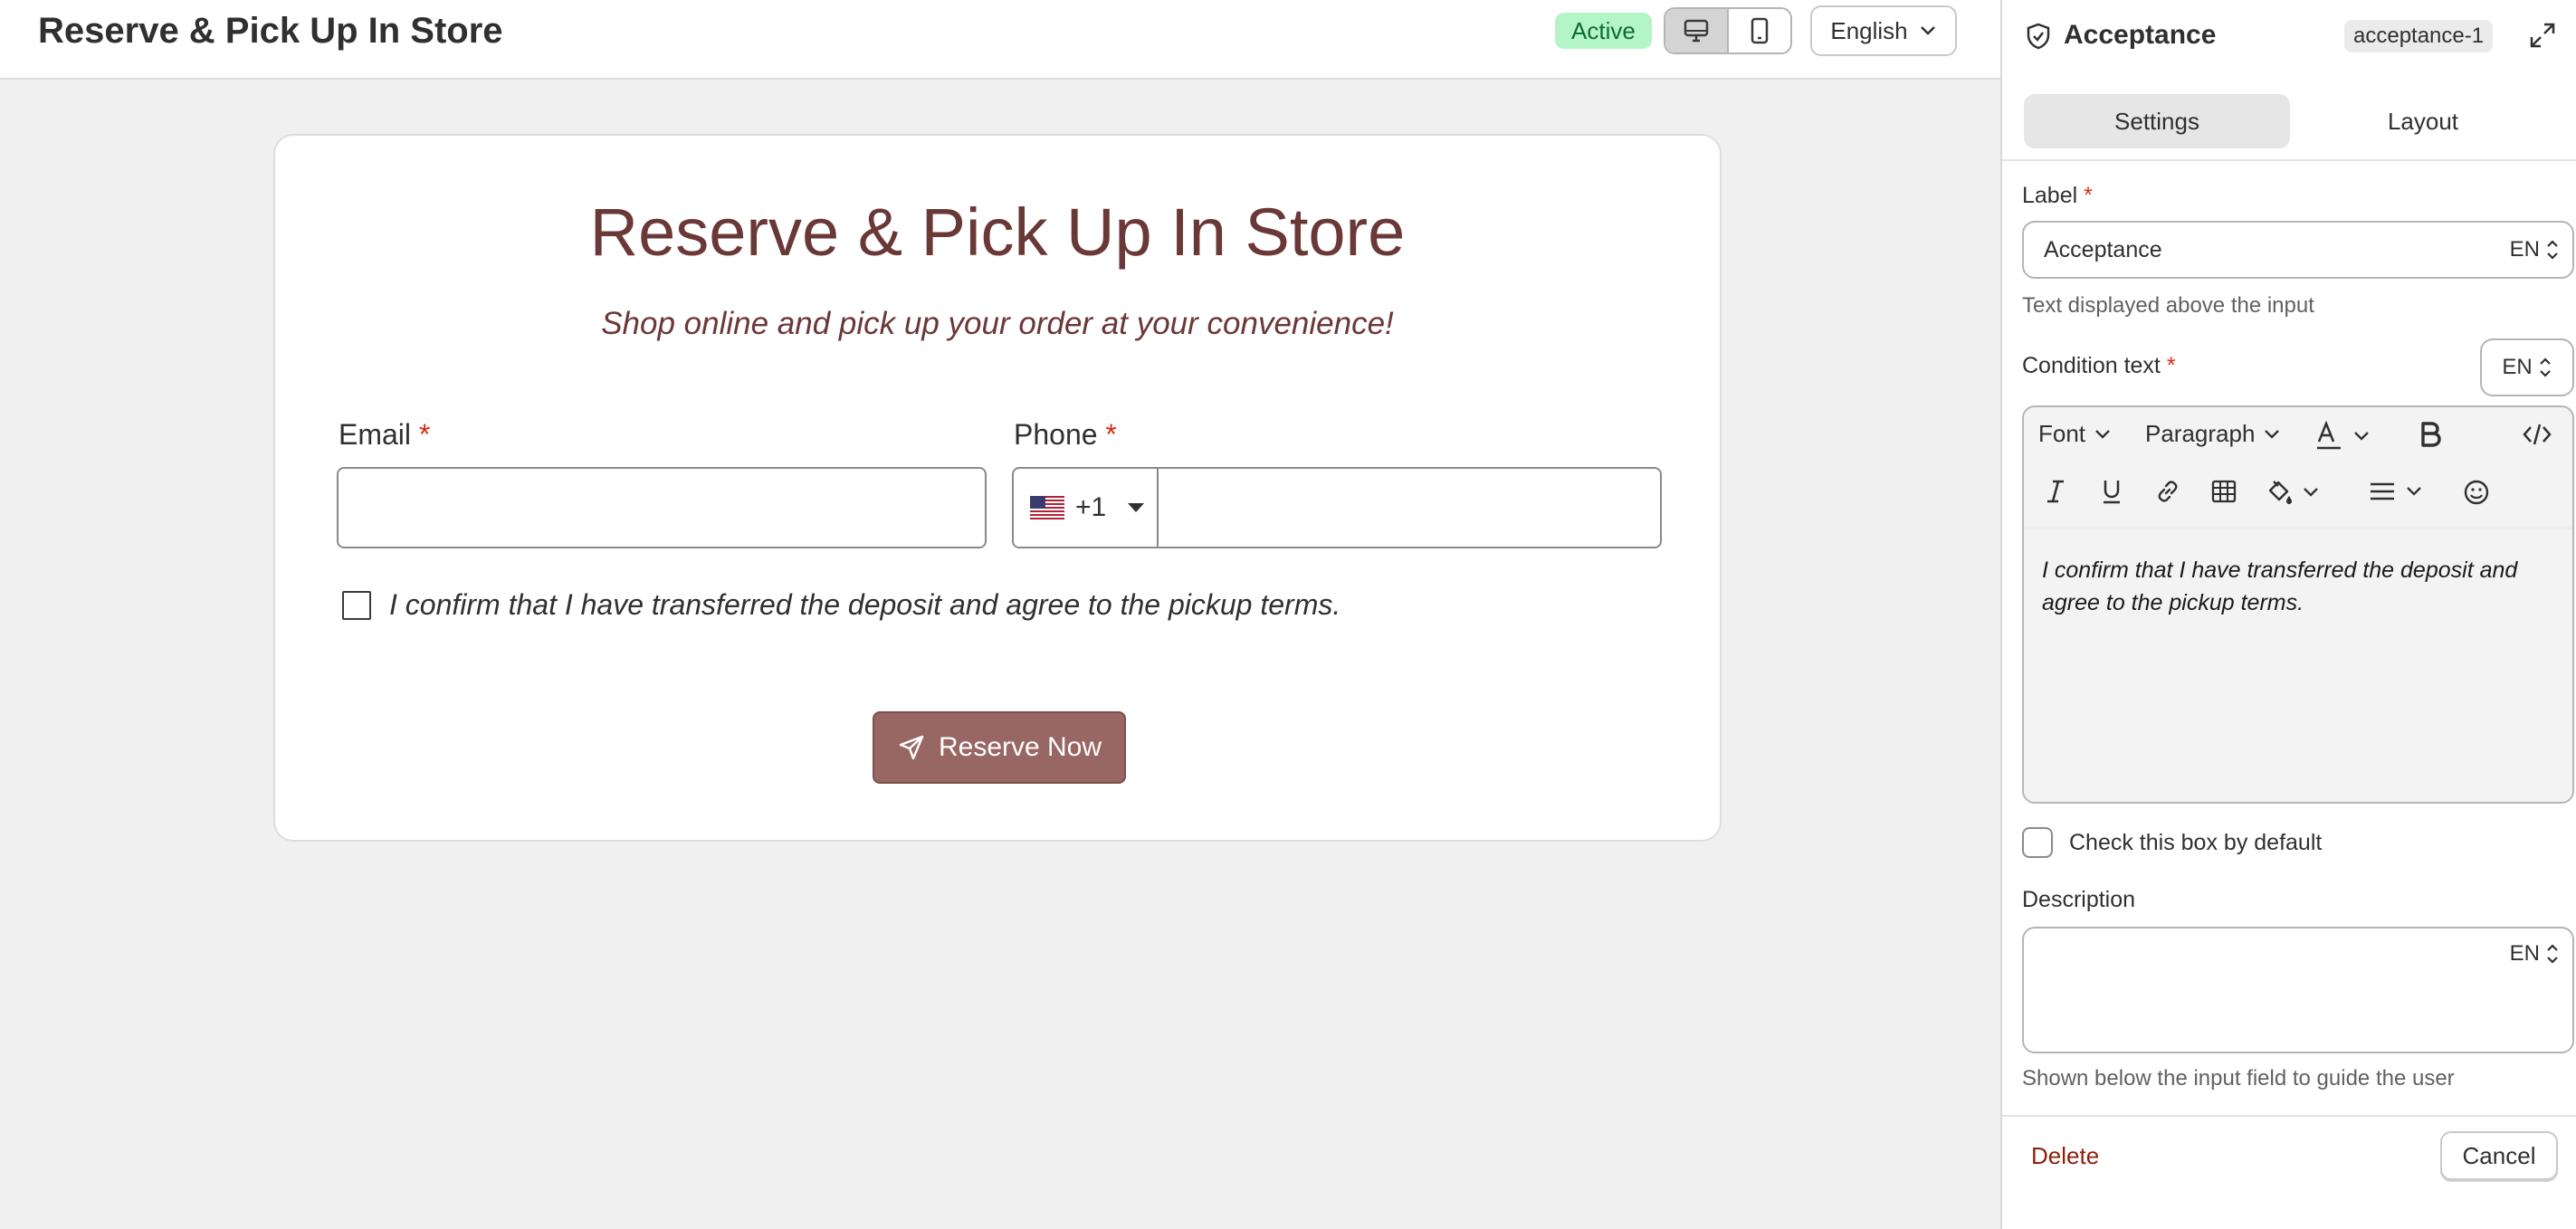 The width and height of the screenshot is (2576, 1229). What do you see at coordinates (2037, 842) in the screenshot?
I see `check-by-default-checkbox` at bounding box center [2037, 842].